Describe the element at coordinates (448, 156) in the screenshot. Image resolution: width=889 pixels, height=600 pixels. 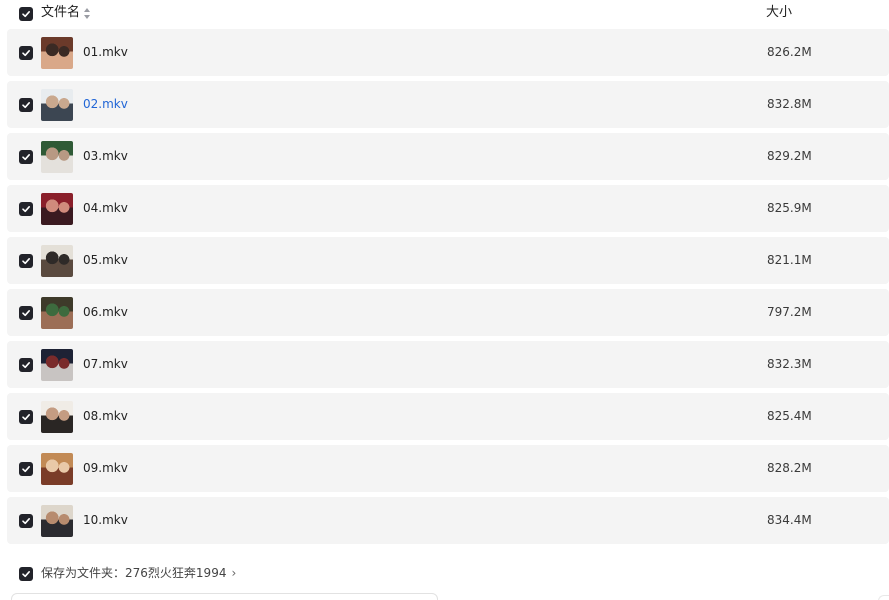
I see `file-row: 03.mkv 829.2M` at that location.